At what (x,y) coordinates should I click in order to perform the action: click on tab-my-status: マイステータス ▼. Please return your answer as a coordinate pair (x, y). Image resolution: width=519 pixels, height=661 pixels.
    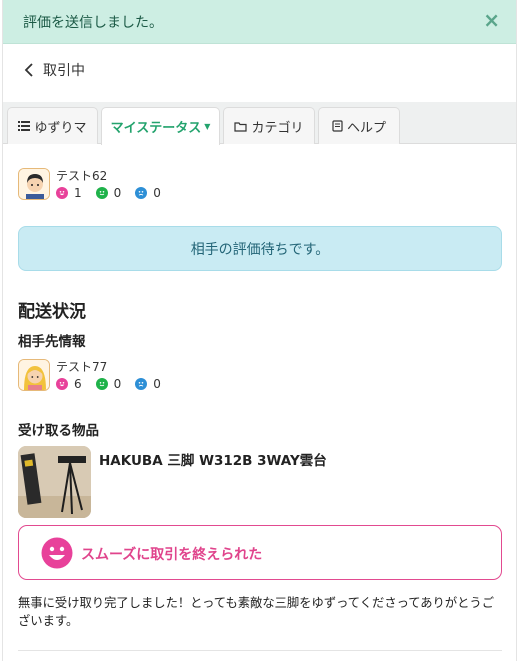
    Looking at the image, I should click on (160, 126).